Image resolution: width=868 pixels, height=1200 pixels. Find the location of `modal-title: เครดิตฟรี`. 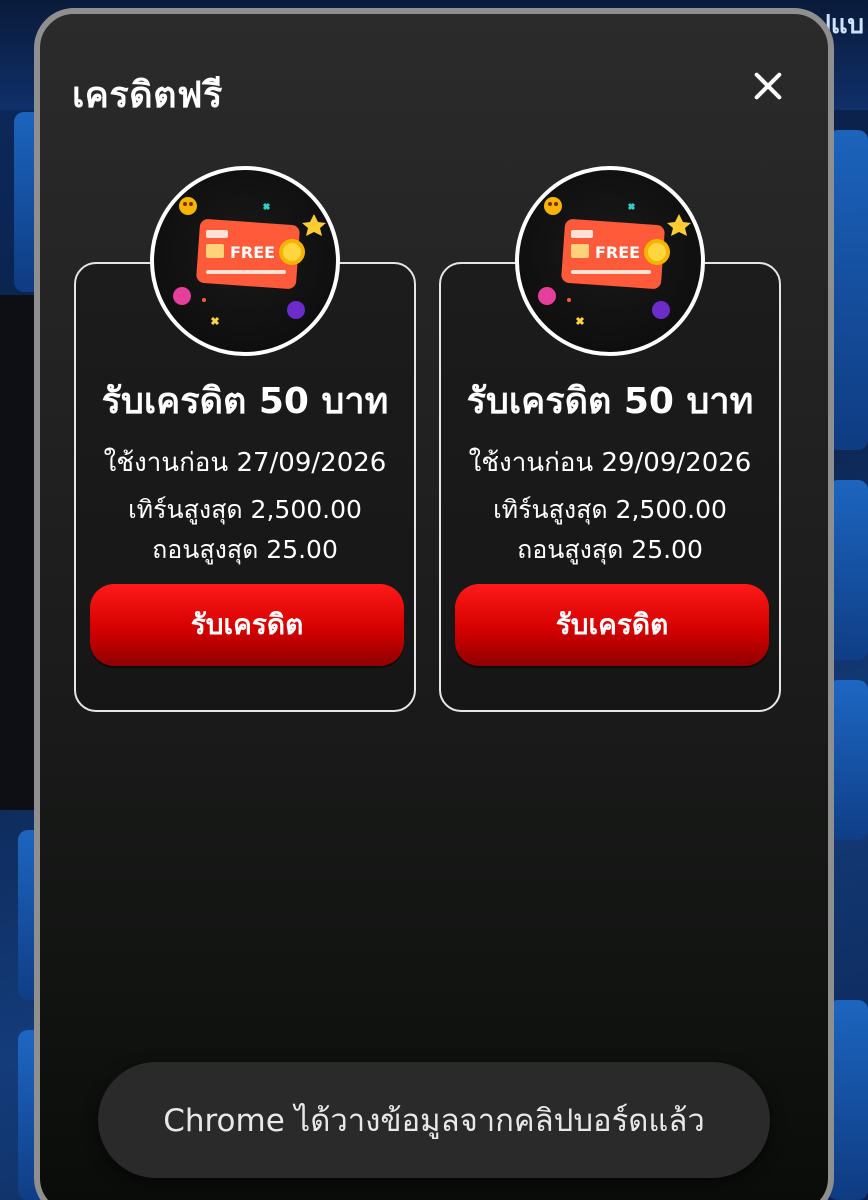

modal-title: เครดิตฟรี is located at coordinates (147, 95).